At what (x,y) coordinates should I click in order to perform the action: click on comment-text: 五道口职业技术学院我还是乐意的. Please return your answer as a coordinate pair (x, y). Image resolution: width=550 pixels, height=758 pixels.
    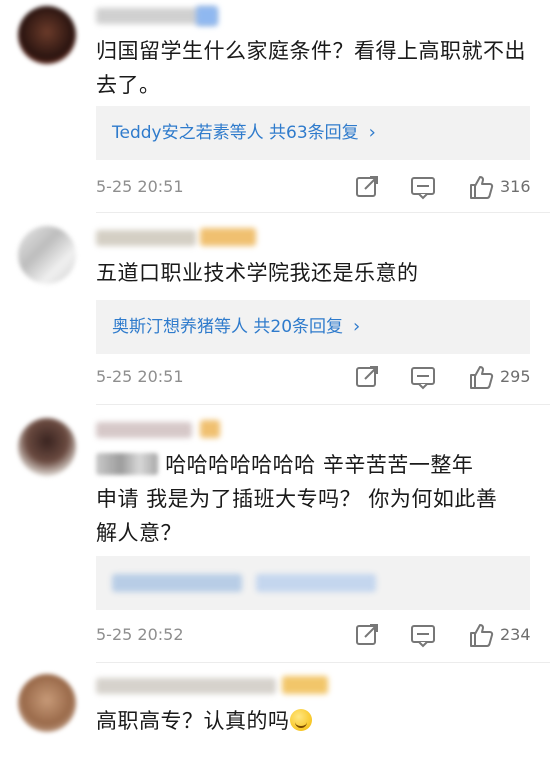
    Looking at the image, I should click on (257, 273).